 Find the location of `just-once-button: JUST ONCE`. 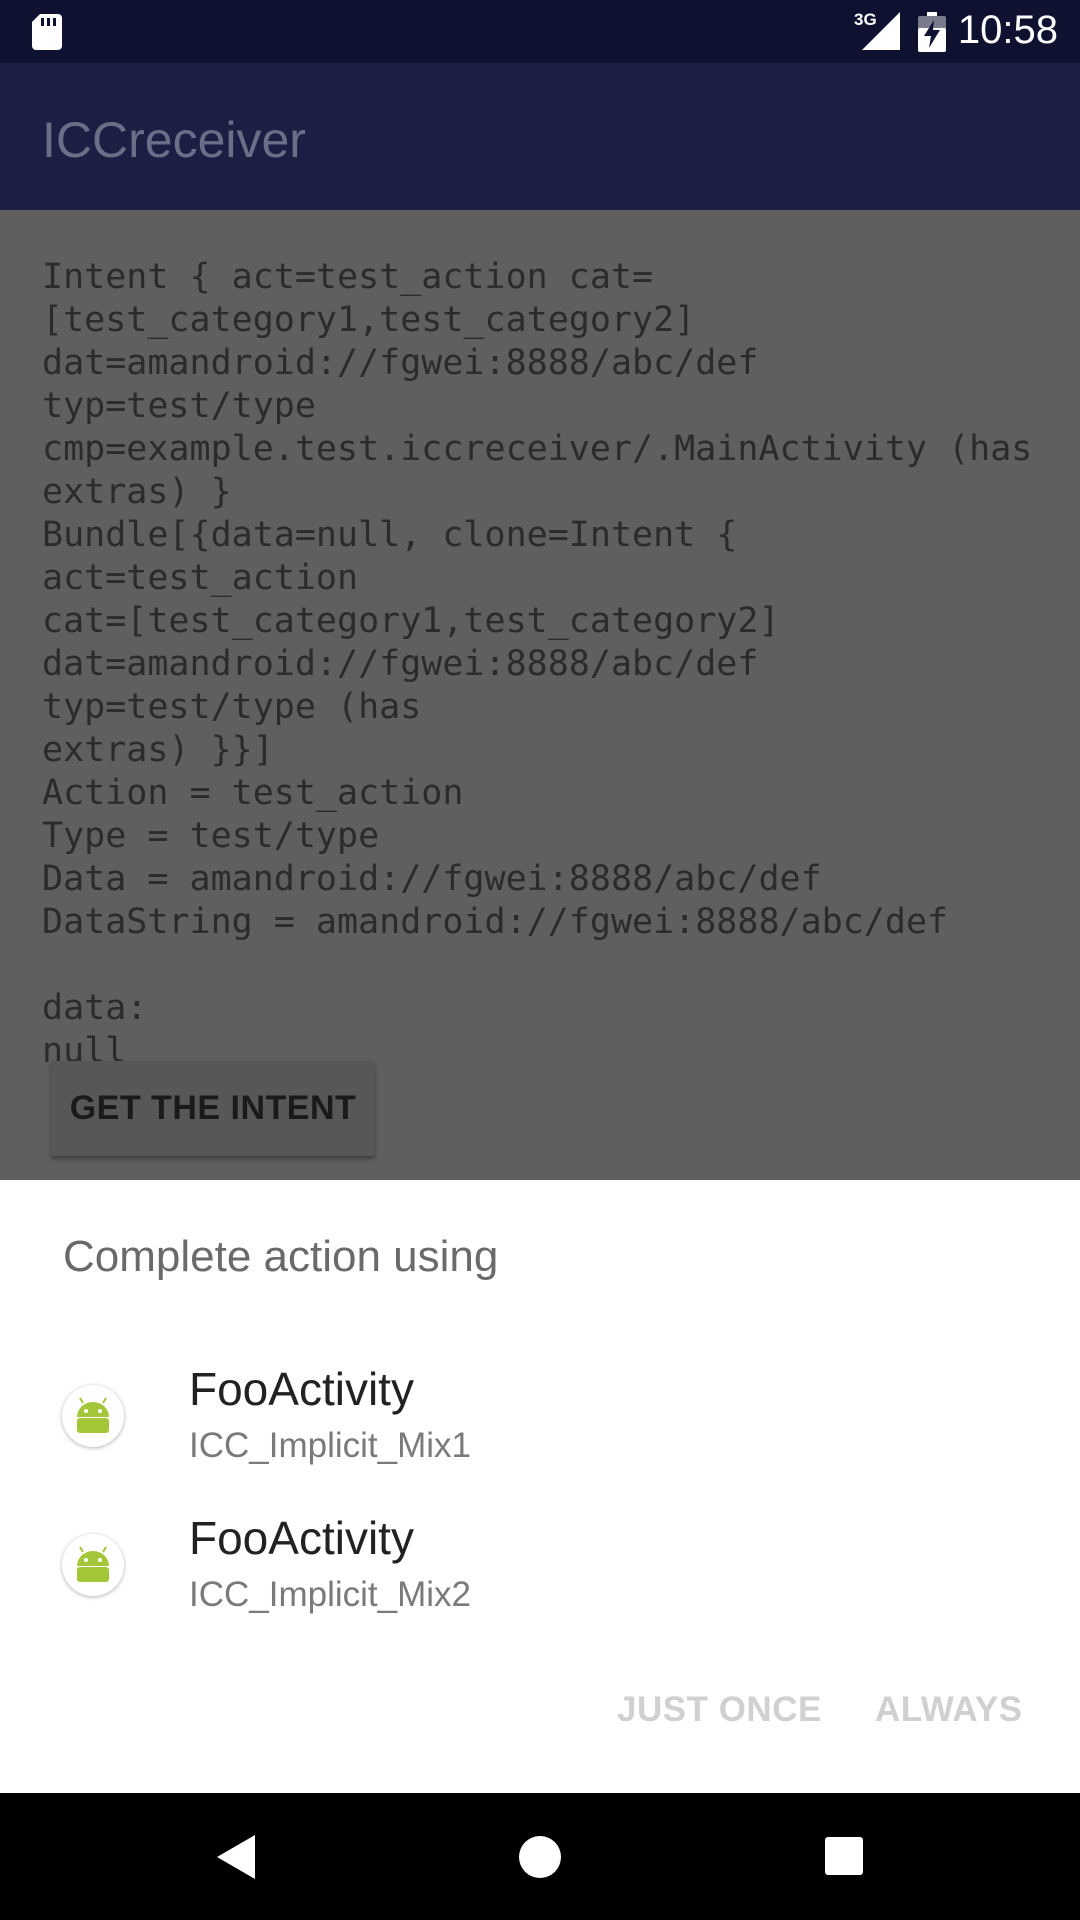

just-once-button: JUST ONCE is located at coordinates (719, 1710).